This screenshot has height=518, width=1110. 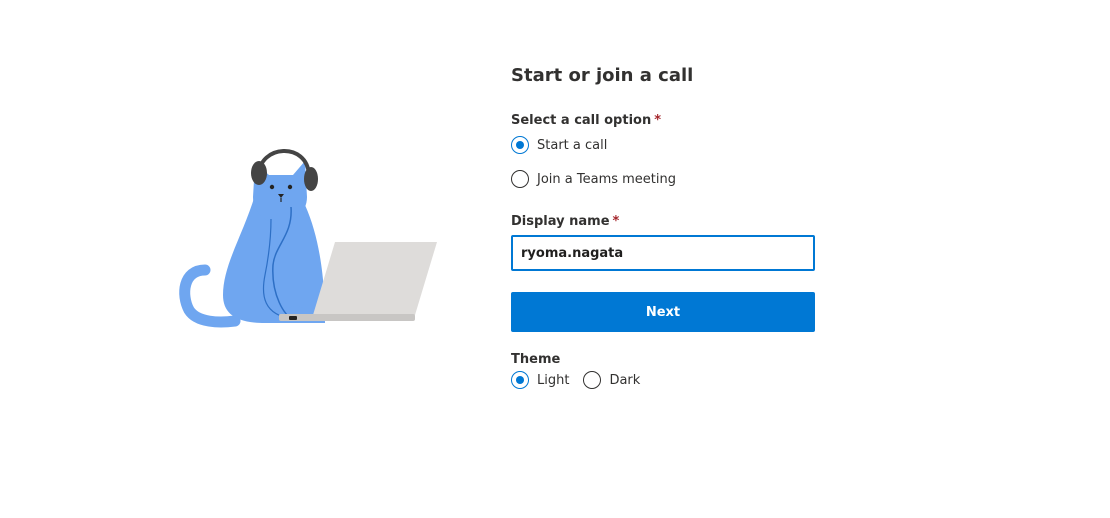 What do you see at coordinates (602, 75) in the screenshot?
I see `page-title: Start or join a call` at bounding box center [602, 75].